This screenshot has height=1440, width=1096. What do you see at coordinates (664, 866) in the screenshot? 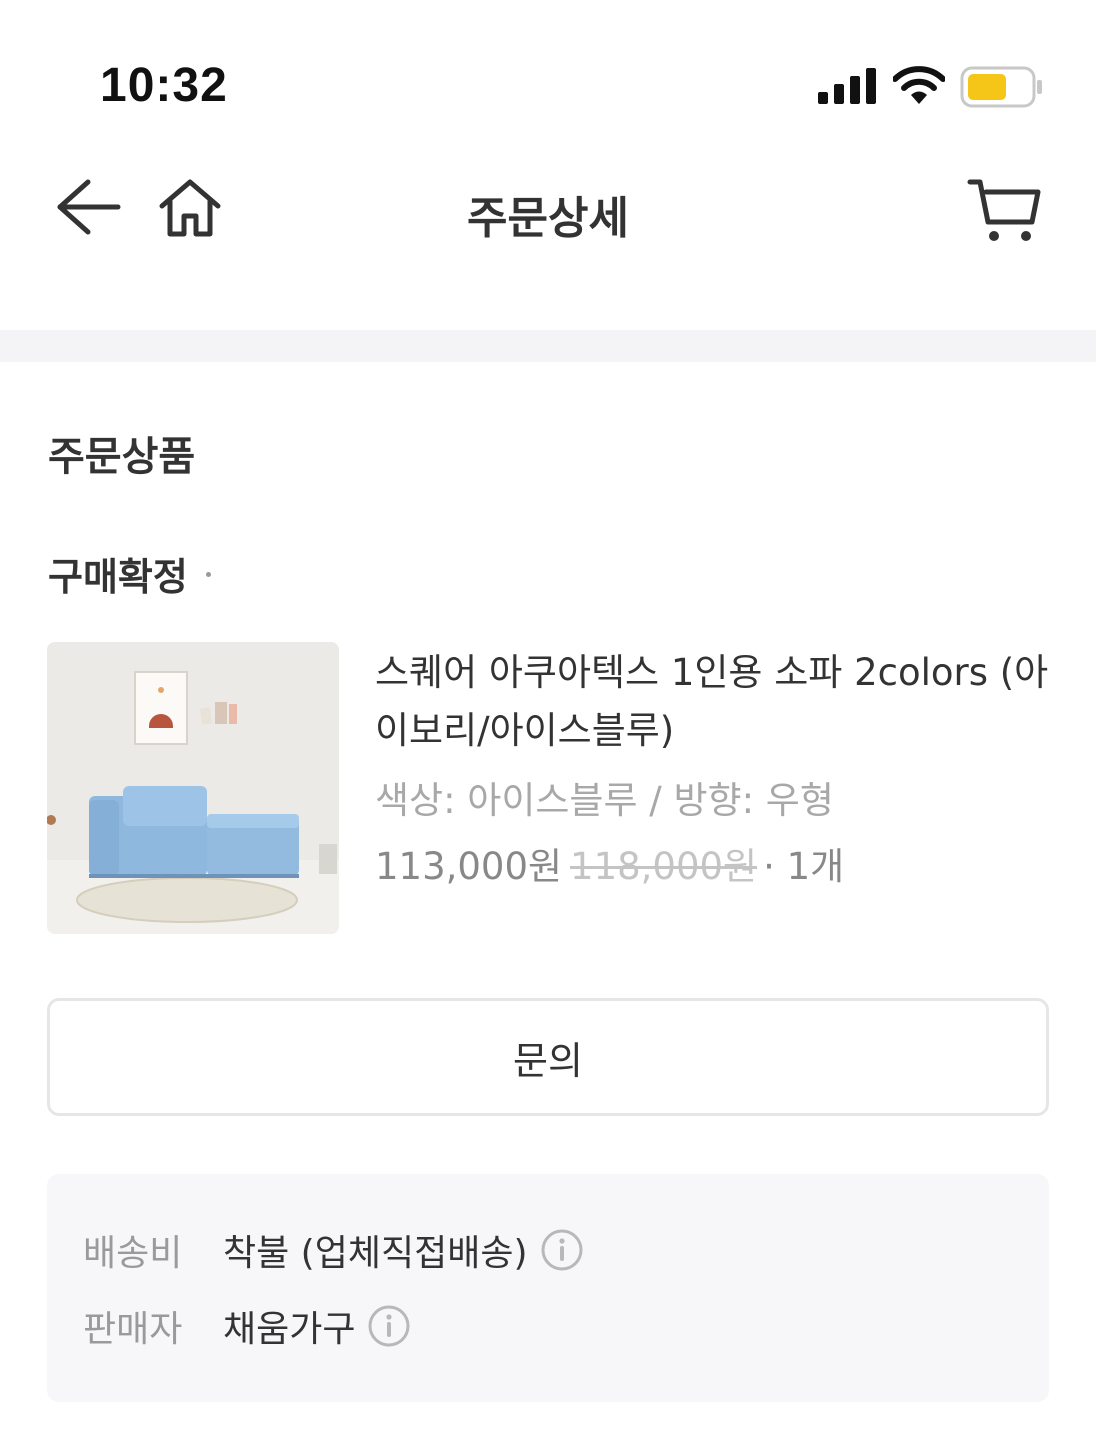
I see `price-original: 118,000원` at bounding box center [664, 866].